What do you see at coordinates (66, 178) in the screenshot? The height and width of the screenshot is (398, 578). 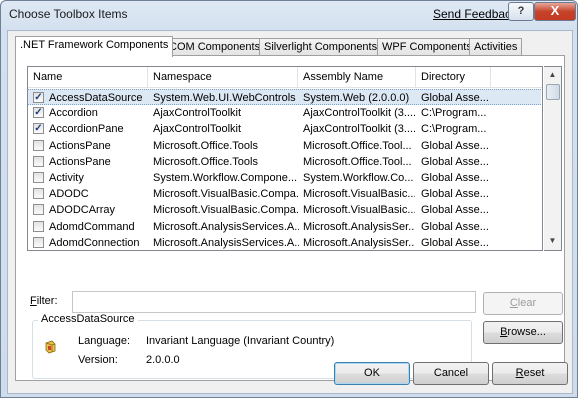 I see `row-cell-name: Activity` at bounding box center [66, 178].